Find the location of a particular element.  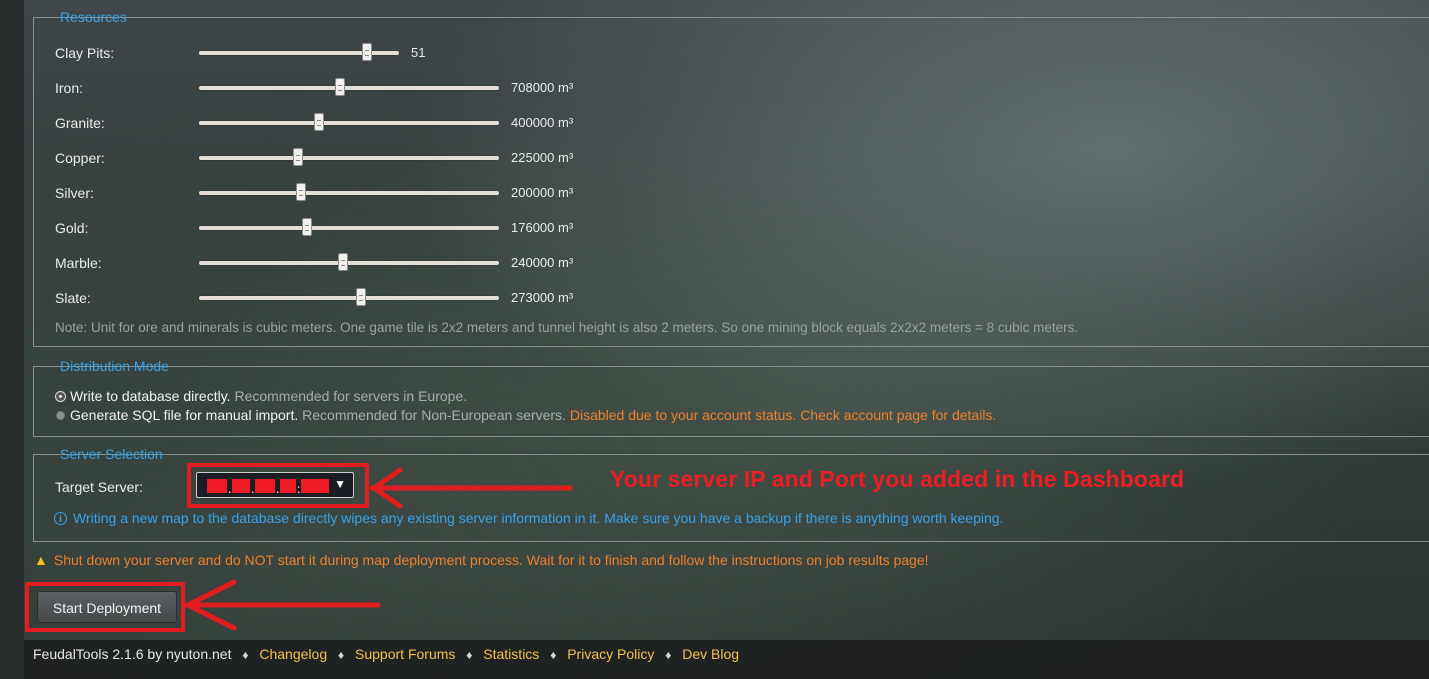

warning-icon: ▲ is located at coordinates (41, 560).